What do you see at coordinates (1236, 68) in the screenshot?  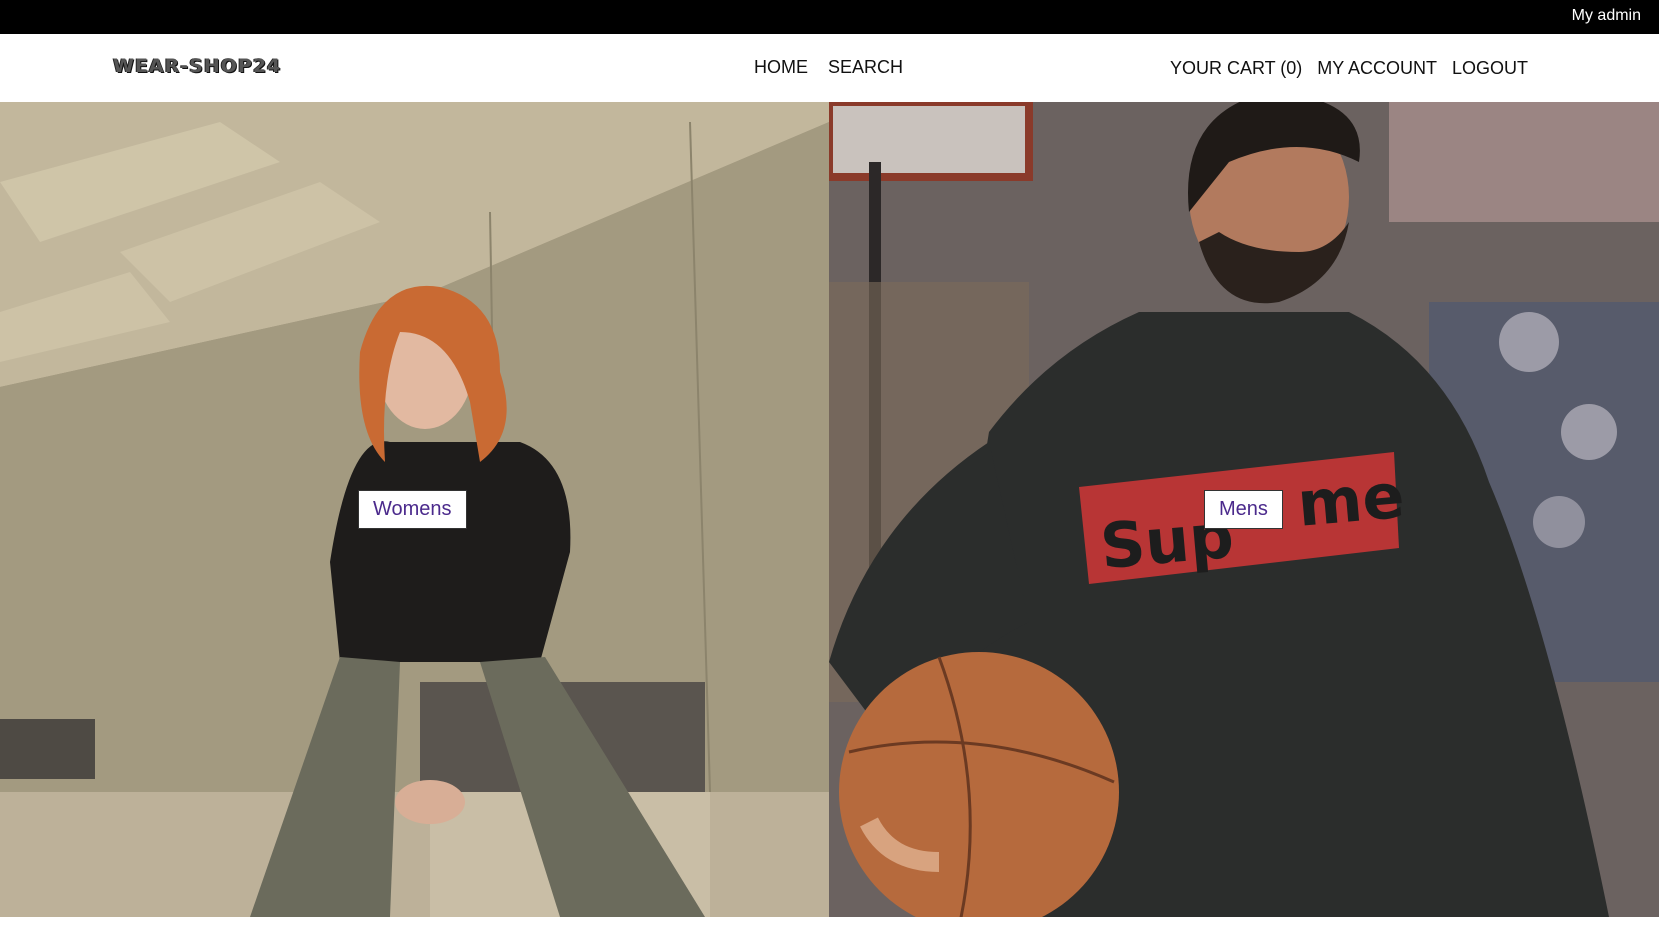 I see `nav-cart: YOUR CART (0)` at bounding box center [1236, 68].